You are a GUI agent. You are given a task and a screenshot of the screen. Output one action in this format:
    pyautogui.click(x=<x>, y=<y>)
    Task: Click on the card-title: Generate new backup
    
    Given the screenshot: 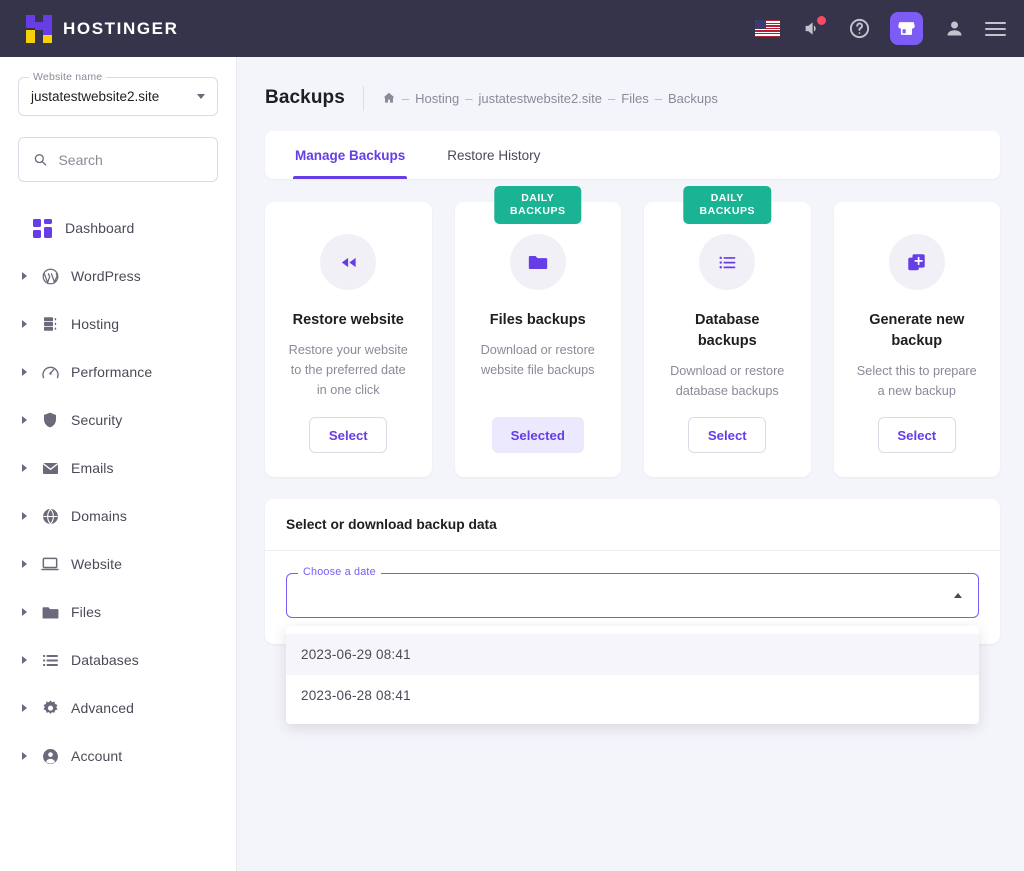 What is the action you would take?
    pyautogui.click(x=917, y=330)
    